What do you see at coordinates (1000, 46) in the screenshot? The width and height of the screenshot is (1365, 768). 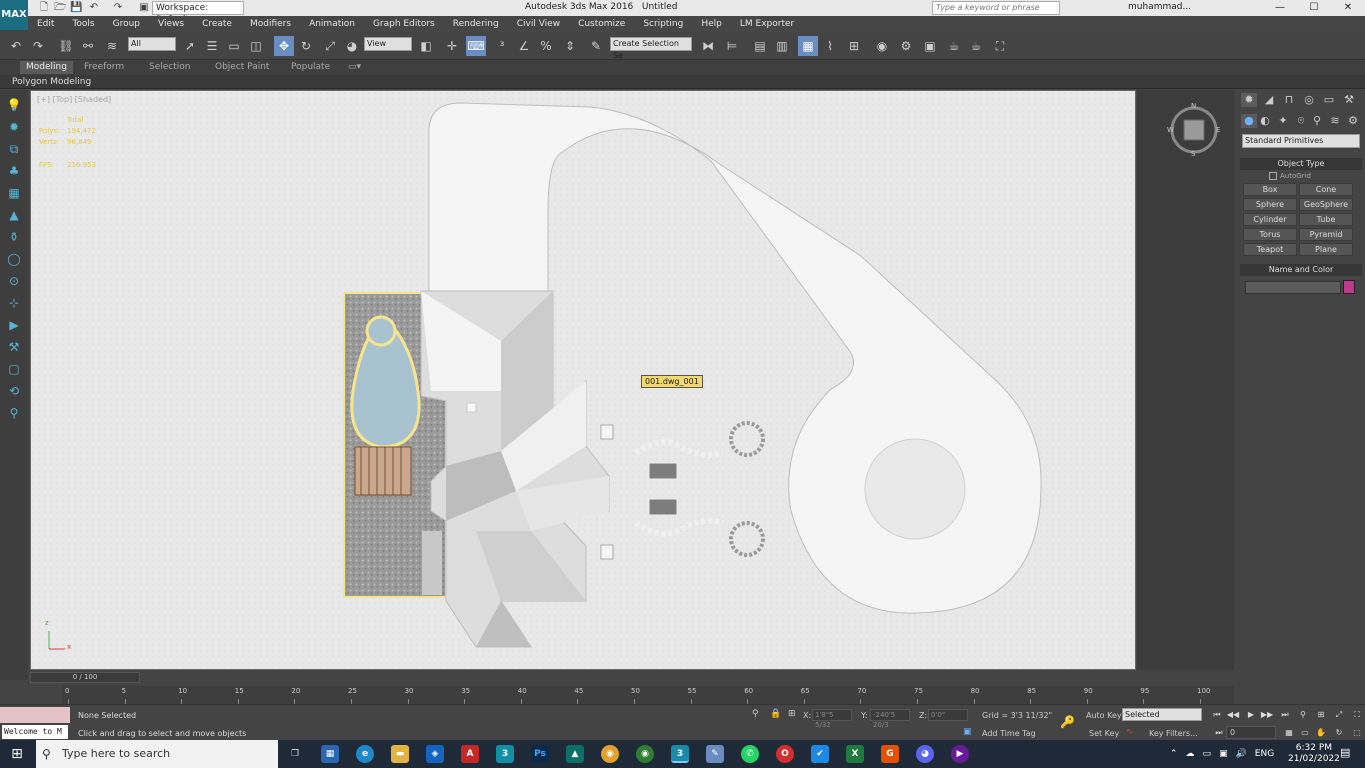 I see `render-online-icon: ⛶` at bounding box center [1000, 46].